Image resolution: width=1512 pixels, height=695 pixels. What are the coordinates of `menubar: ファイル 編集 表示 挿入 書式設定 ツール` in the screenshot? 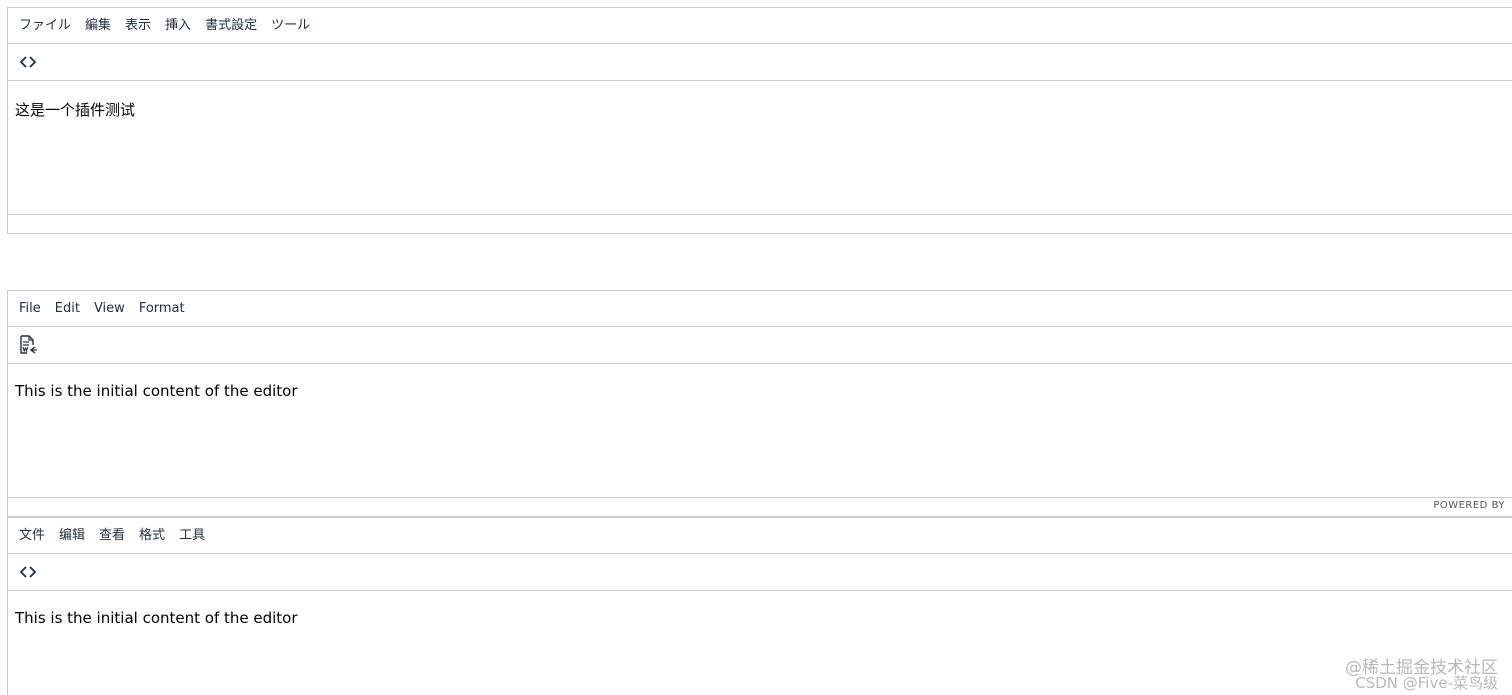 It's located at (760, 26).